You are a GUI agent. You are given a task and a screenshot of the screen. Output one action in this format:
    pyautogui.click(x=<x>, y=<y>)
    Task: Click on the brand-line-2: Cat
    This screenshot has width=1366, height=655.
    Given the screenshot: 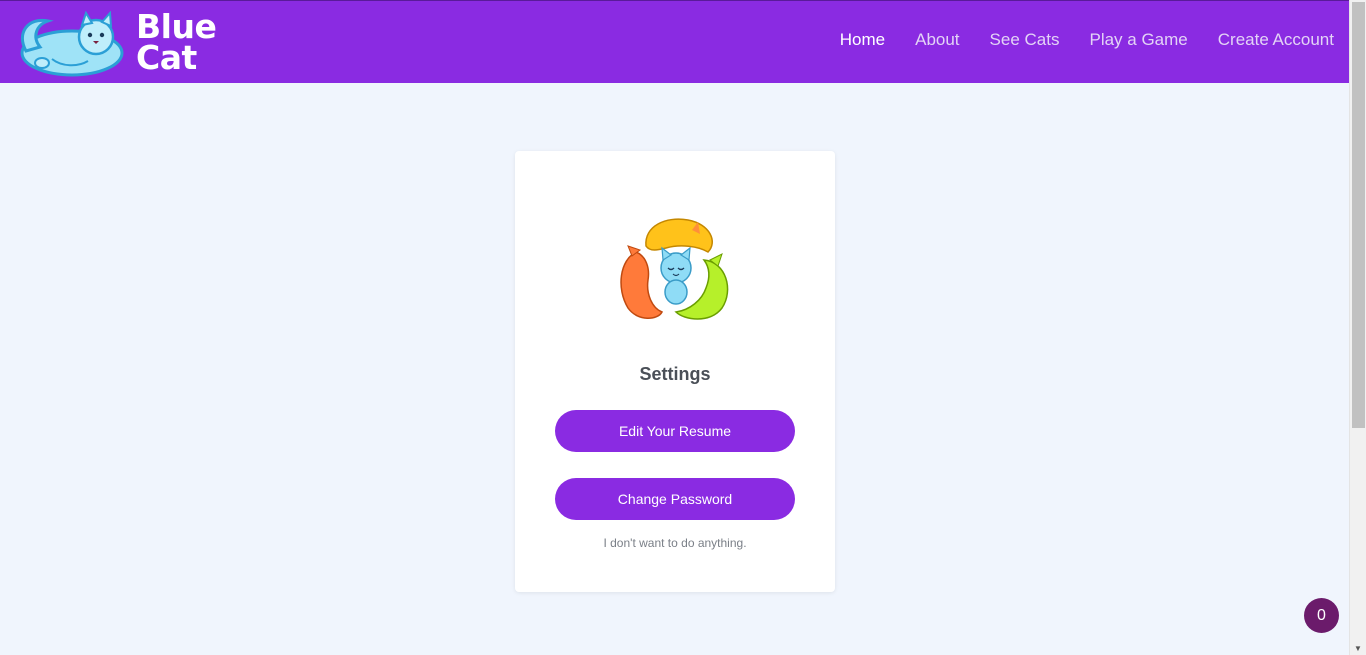 What is the action you would take?
    pyautogui.click(x=166, y=57)
    